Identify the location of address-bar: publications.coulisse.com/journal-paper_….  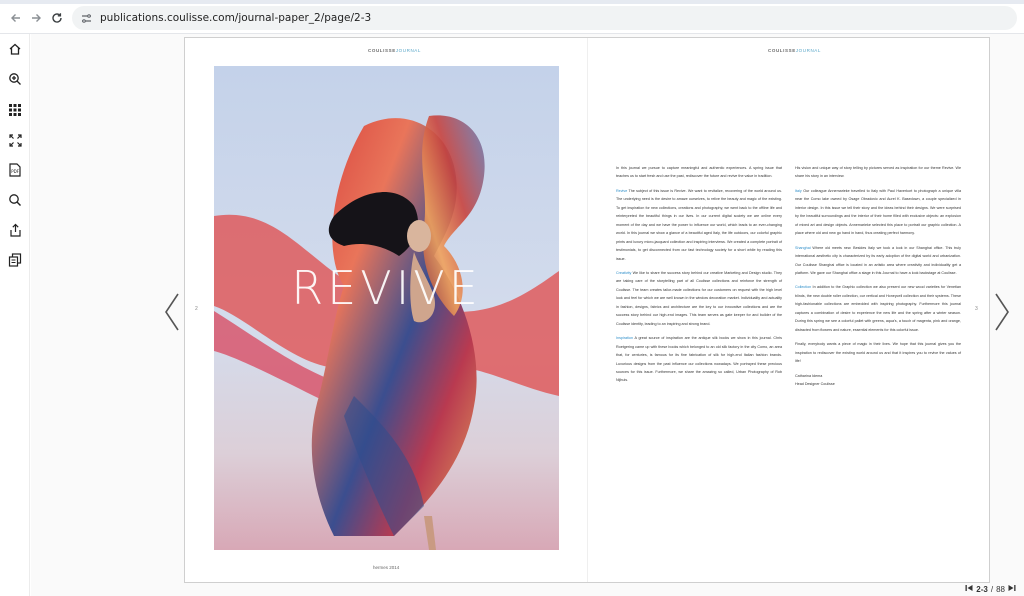
(544, 18).